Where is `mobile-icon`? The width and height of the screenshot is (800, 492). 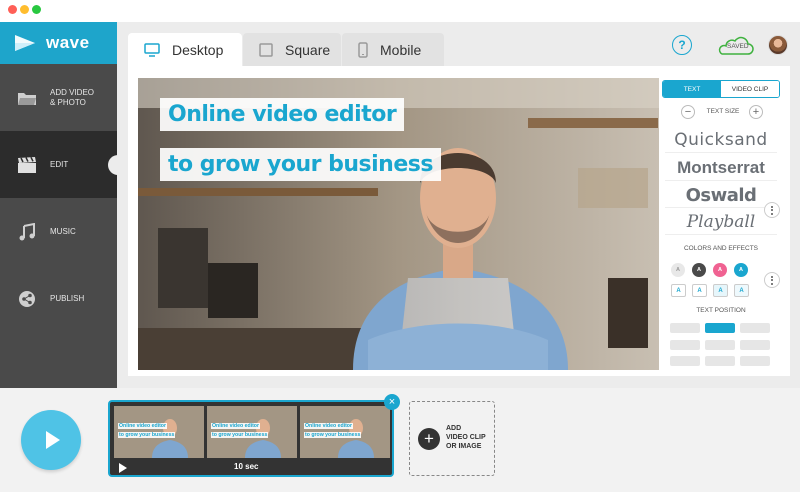
mobile-icon is located at coordinates (363, 50).